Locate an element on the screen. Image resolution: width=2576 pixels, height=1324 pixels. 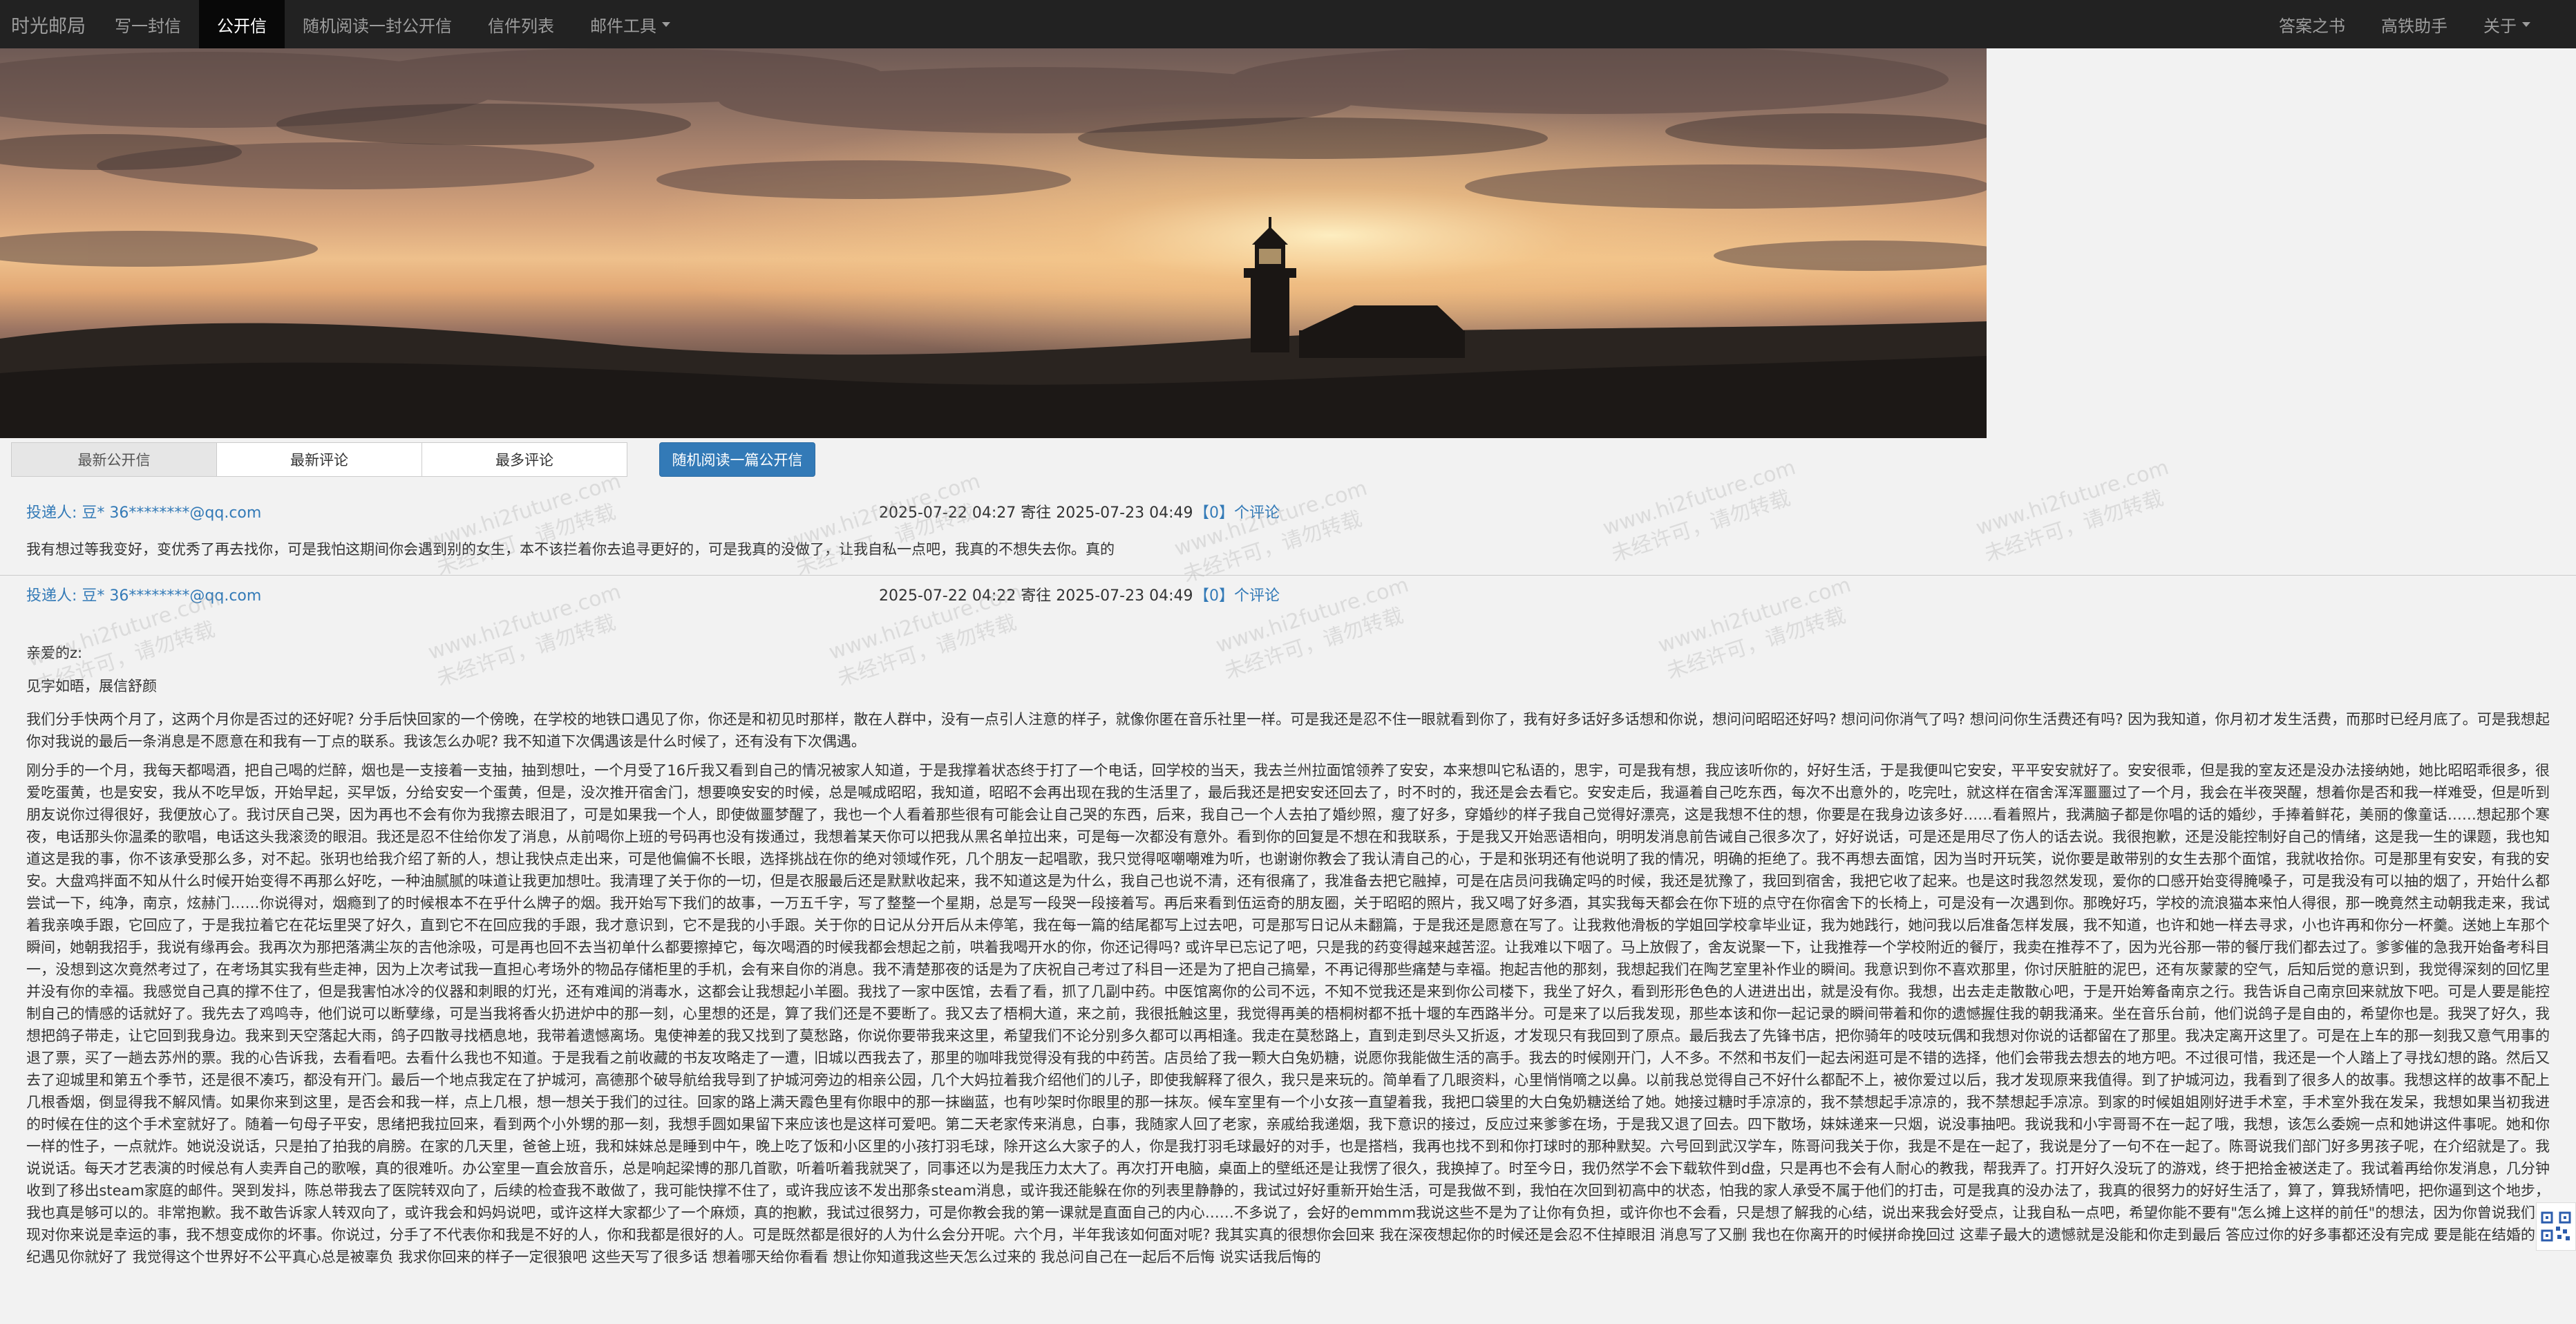
brand-logo: 时光邮局 is located at coordinates (48, 24).